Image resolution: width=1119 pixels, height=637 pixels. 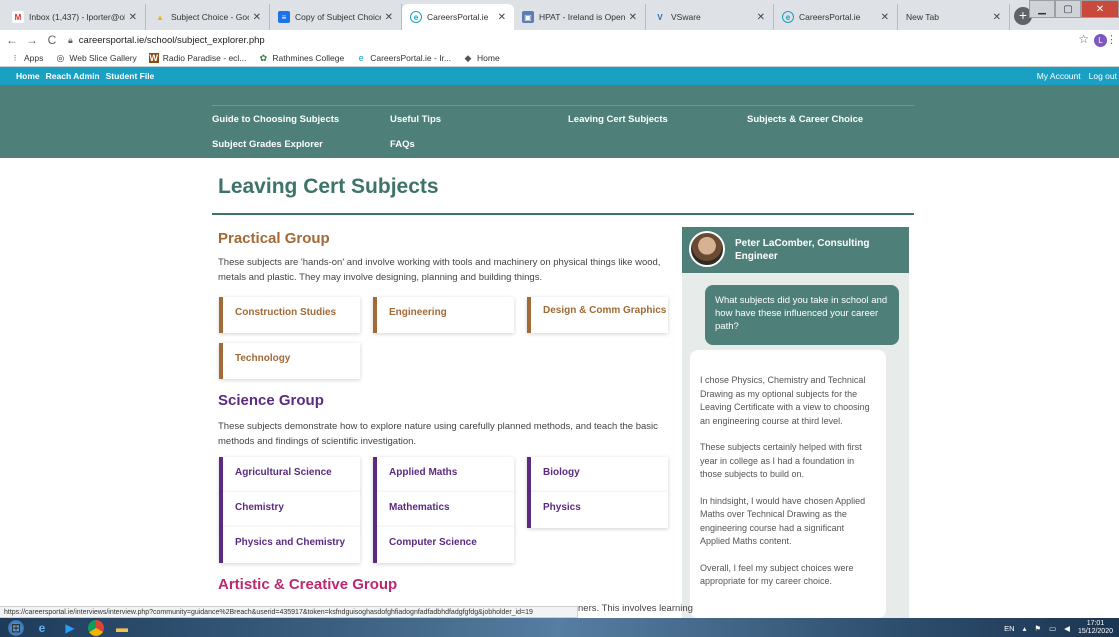 I want to click on bookmark-apps: ⁝ Apps, so click(x=27, y=58).